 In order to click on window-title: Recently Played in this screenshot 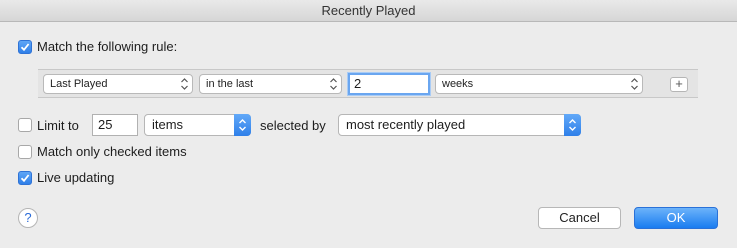, I will do `click(368, 10)`.